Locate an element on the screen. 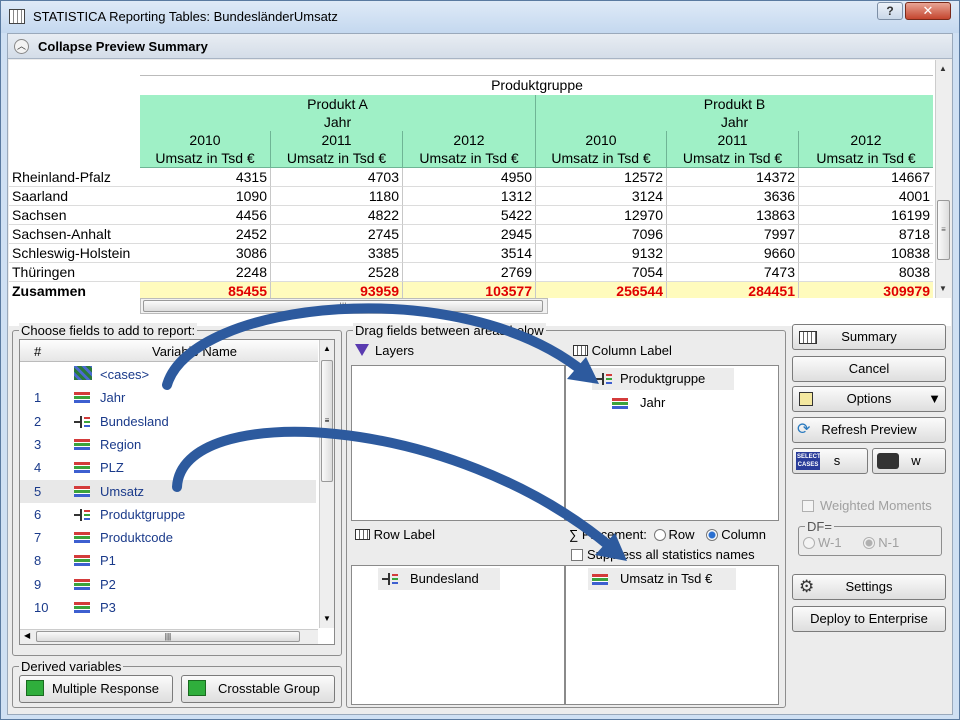 The width and height of the screenshot is (960, 721). summary-button: Summary is located at coordinates (869, 337).